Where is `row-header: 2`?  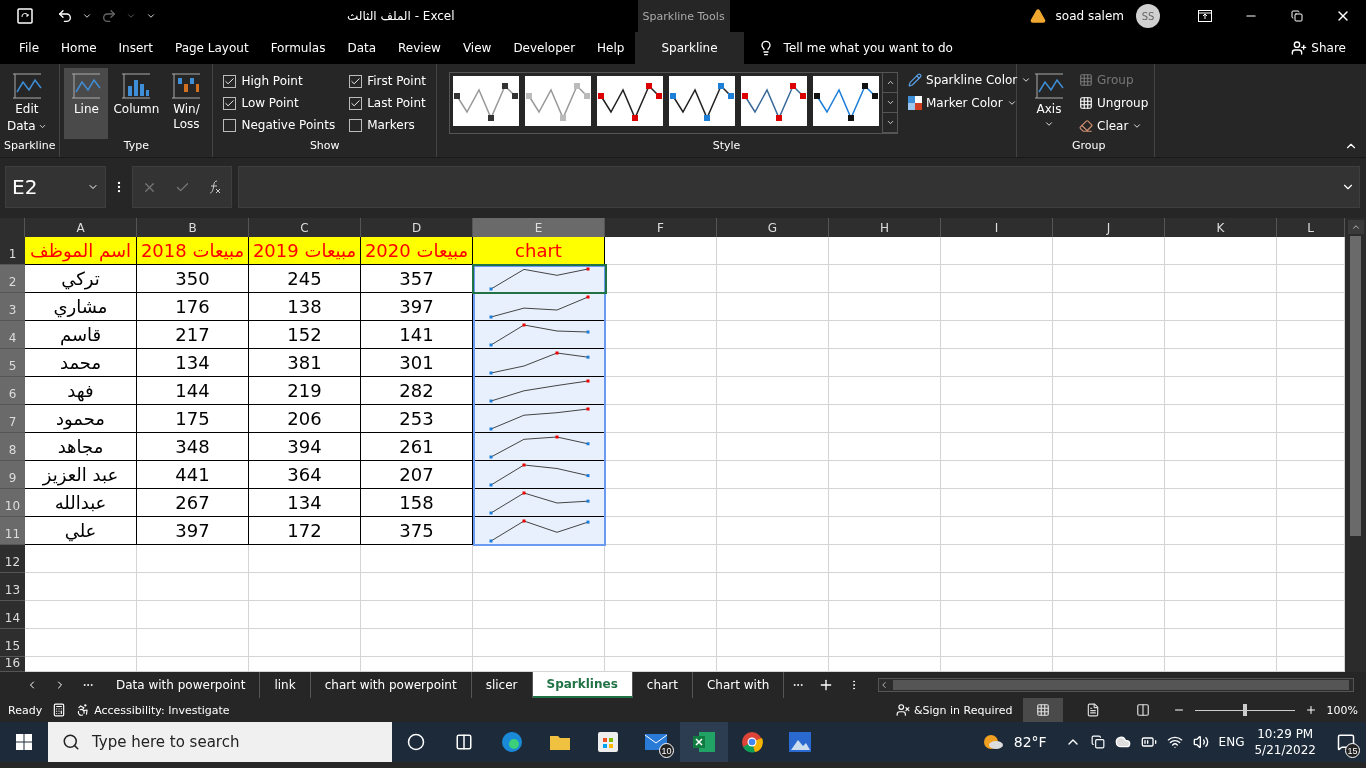 row-header: 2 is located at coordinates (12, 279).